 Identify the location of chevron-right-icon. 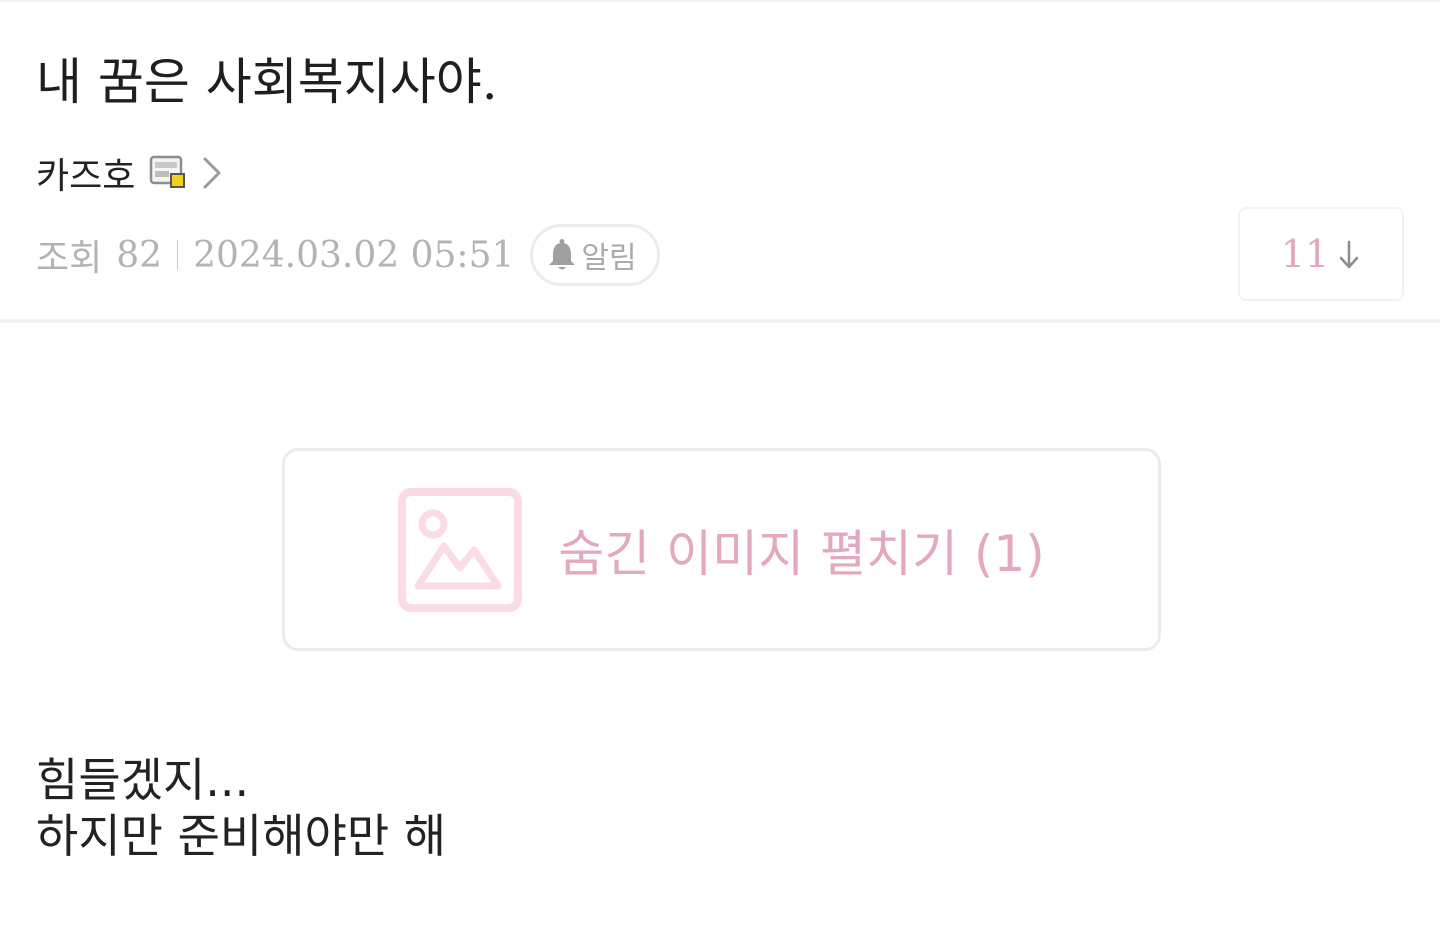
(212, 173).